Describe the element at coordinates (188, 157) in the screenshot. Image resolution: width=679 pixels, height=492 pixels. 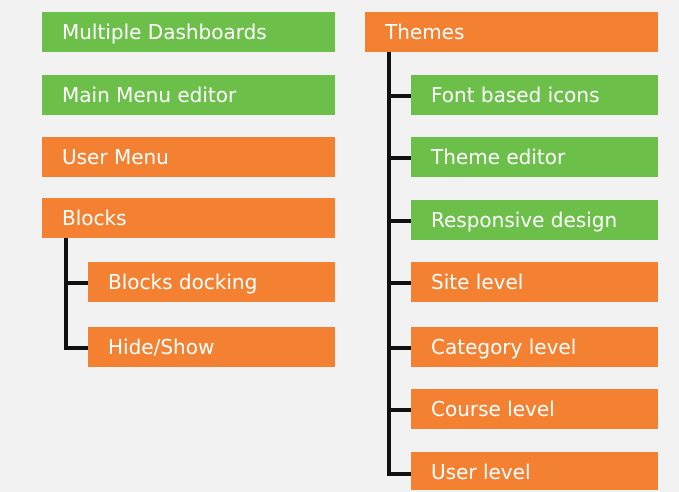
I see `node-user-menu: User Menu` at that location.